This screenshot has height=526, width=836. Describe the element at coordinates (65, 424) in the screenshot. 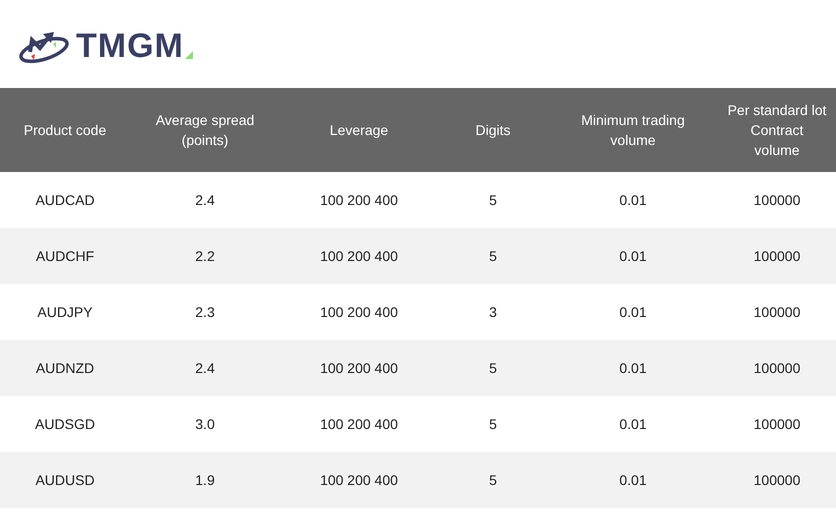

I see `table-cell: AUDSGD` at that location.